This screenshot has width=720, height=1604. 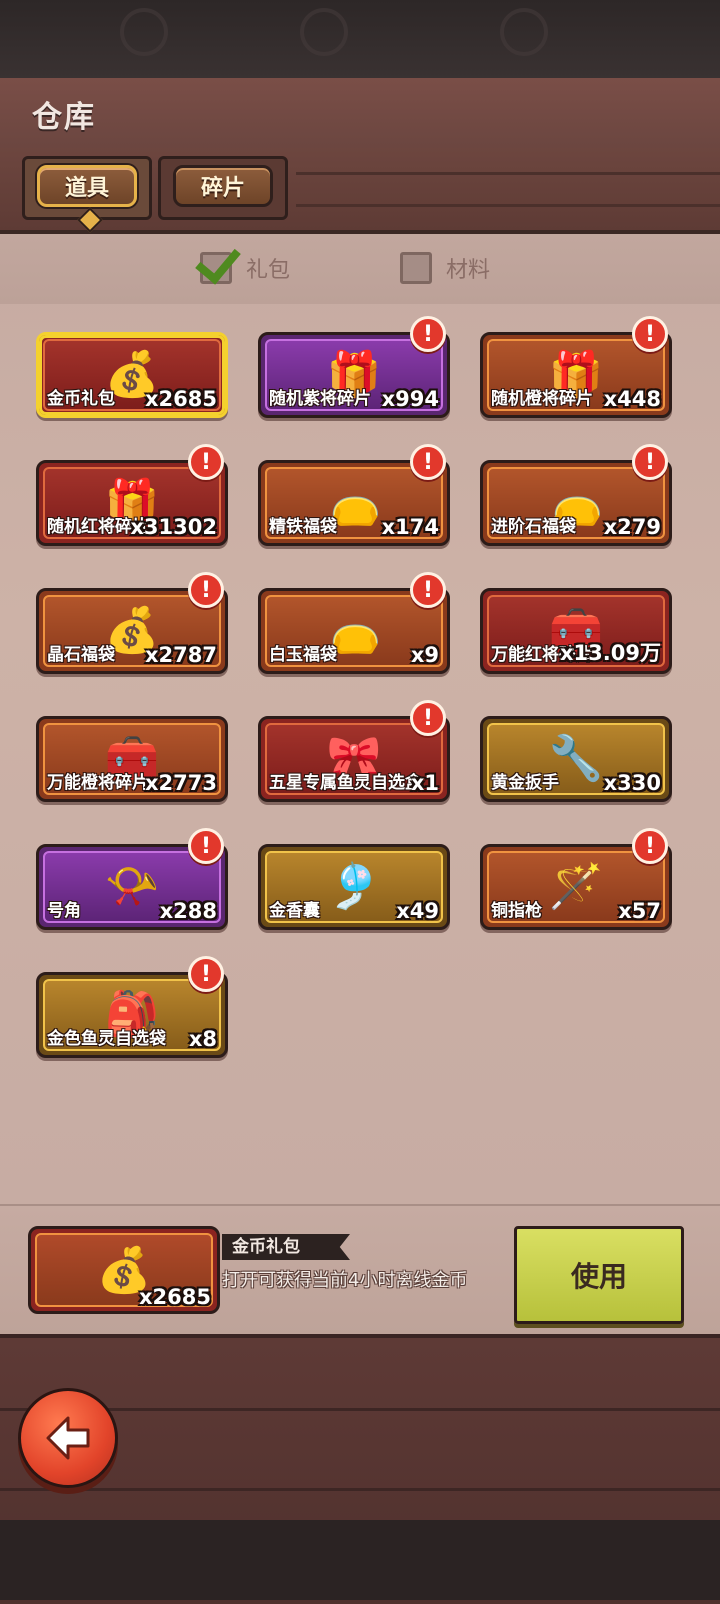 What do you see at coordinates (360, 40) in the screenshot?
I see `top-decoration` at bounding box center [360, 40].